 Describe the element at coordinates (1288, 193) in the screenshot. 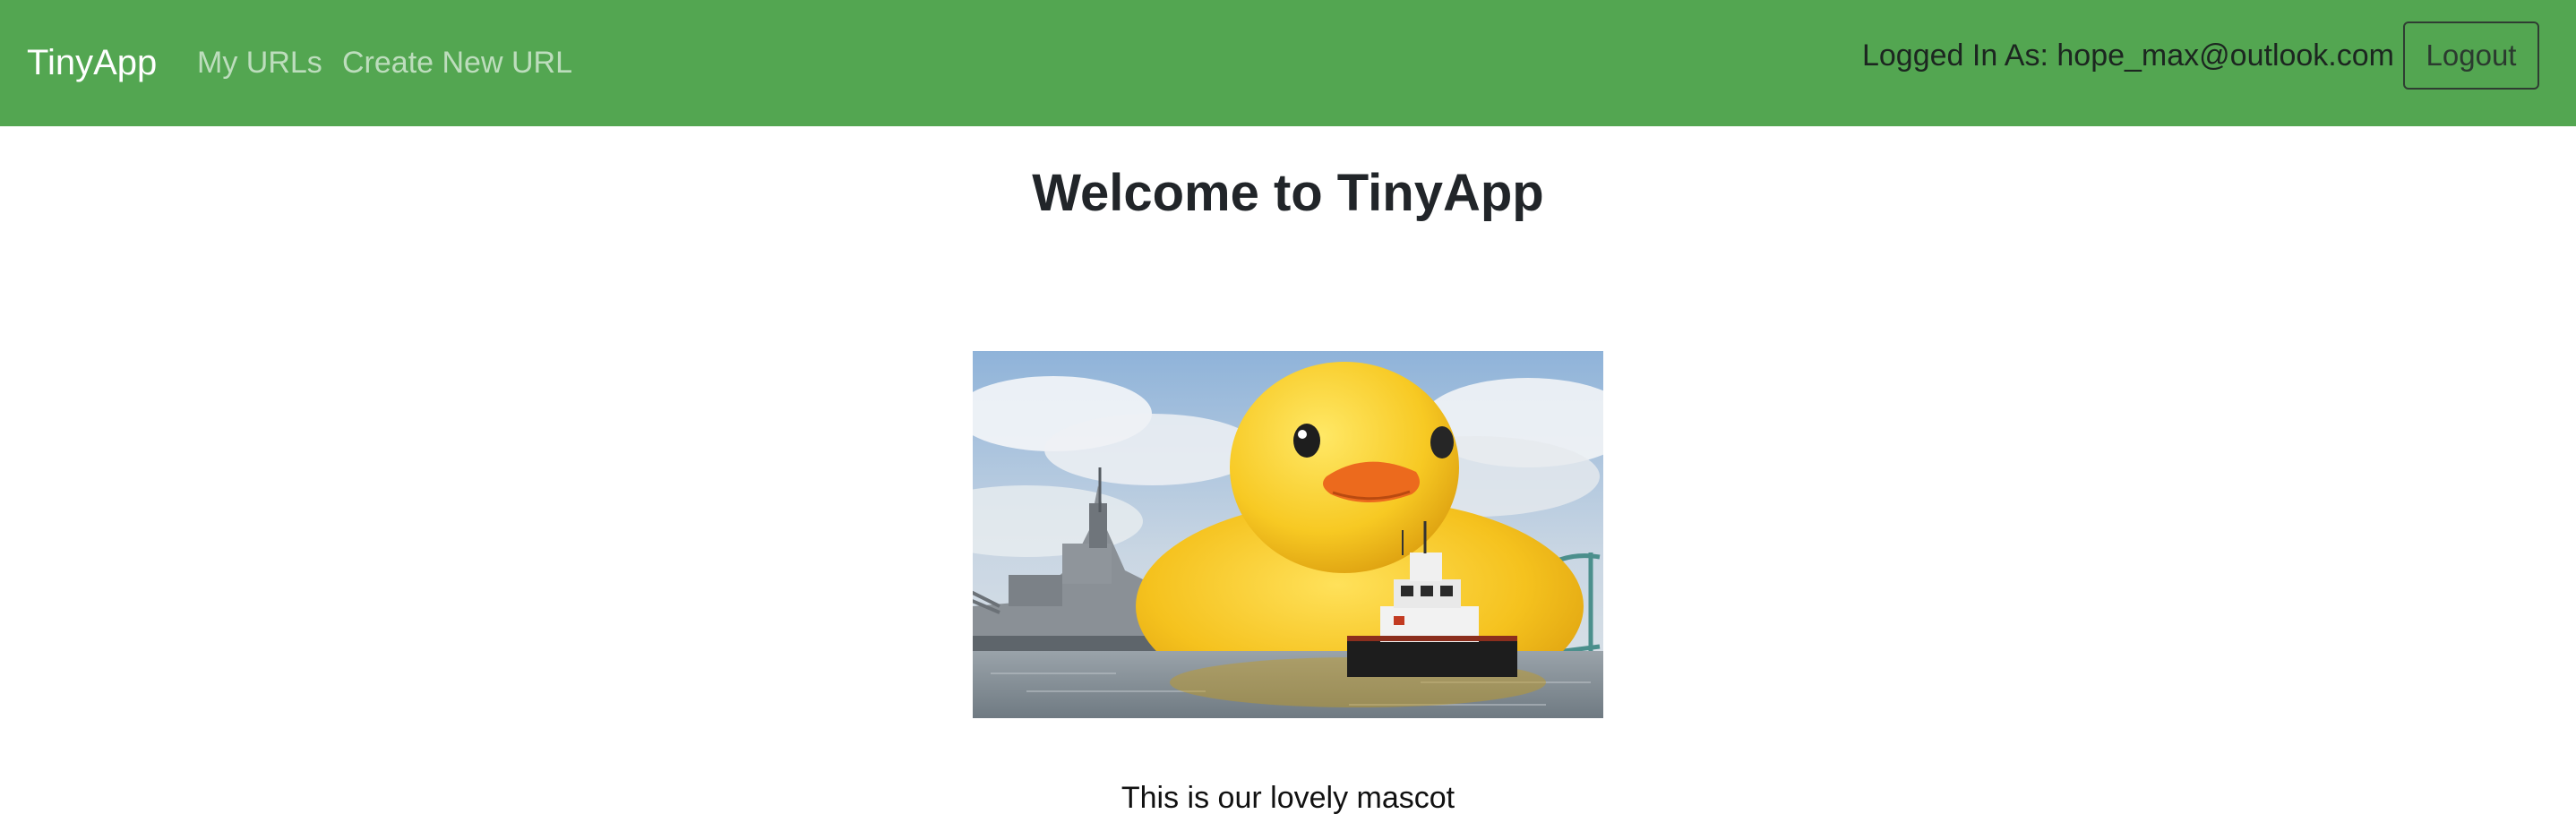

I see `page-title: Welcome to TinyApp` at that location.